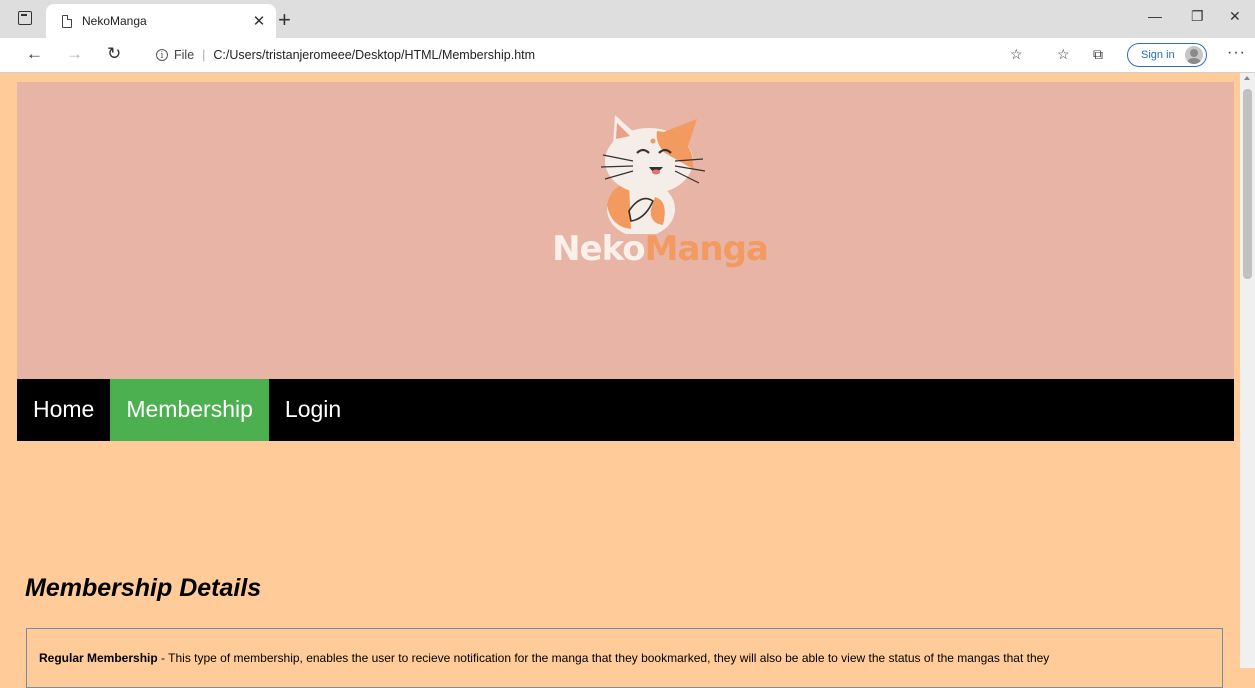 This screenshot has height=688, width=1255. What do you see at coordinates (162, 55) in the screenshot?
I see `info-icon: i` at bounding box center [162, 55].